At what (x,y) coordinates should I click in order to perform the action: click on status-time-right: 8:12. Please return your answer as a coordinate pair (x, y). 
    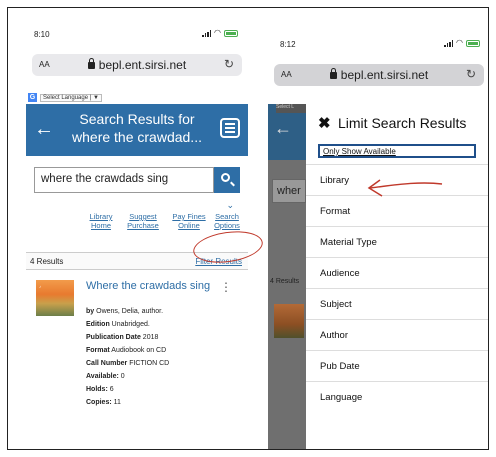
    Looking at the image, I should click on (288, 44).